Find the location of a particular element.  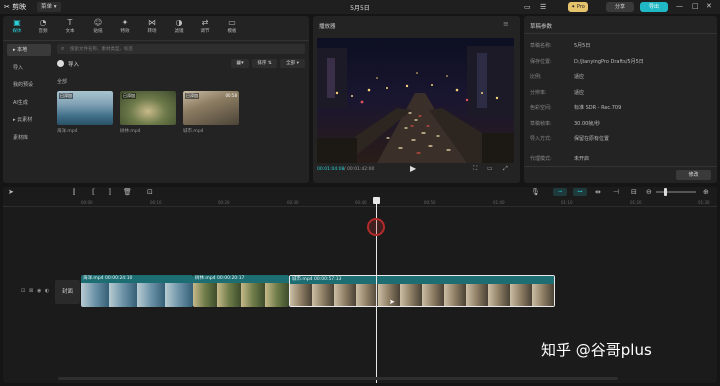

sidebar-item-ai: AI生成 is located at coordinates (29, 103).